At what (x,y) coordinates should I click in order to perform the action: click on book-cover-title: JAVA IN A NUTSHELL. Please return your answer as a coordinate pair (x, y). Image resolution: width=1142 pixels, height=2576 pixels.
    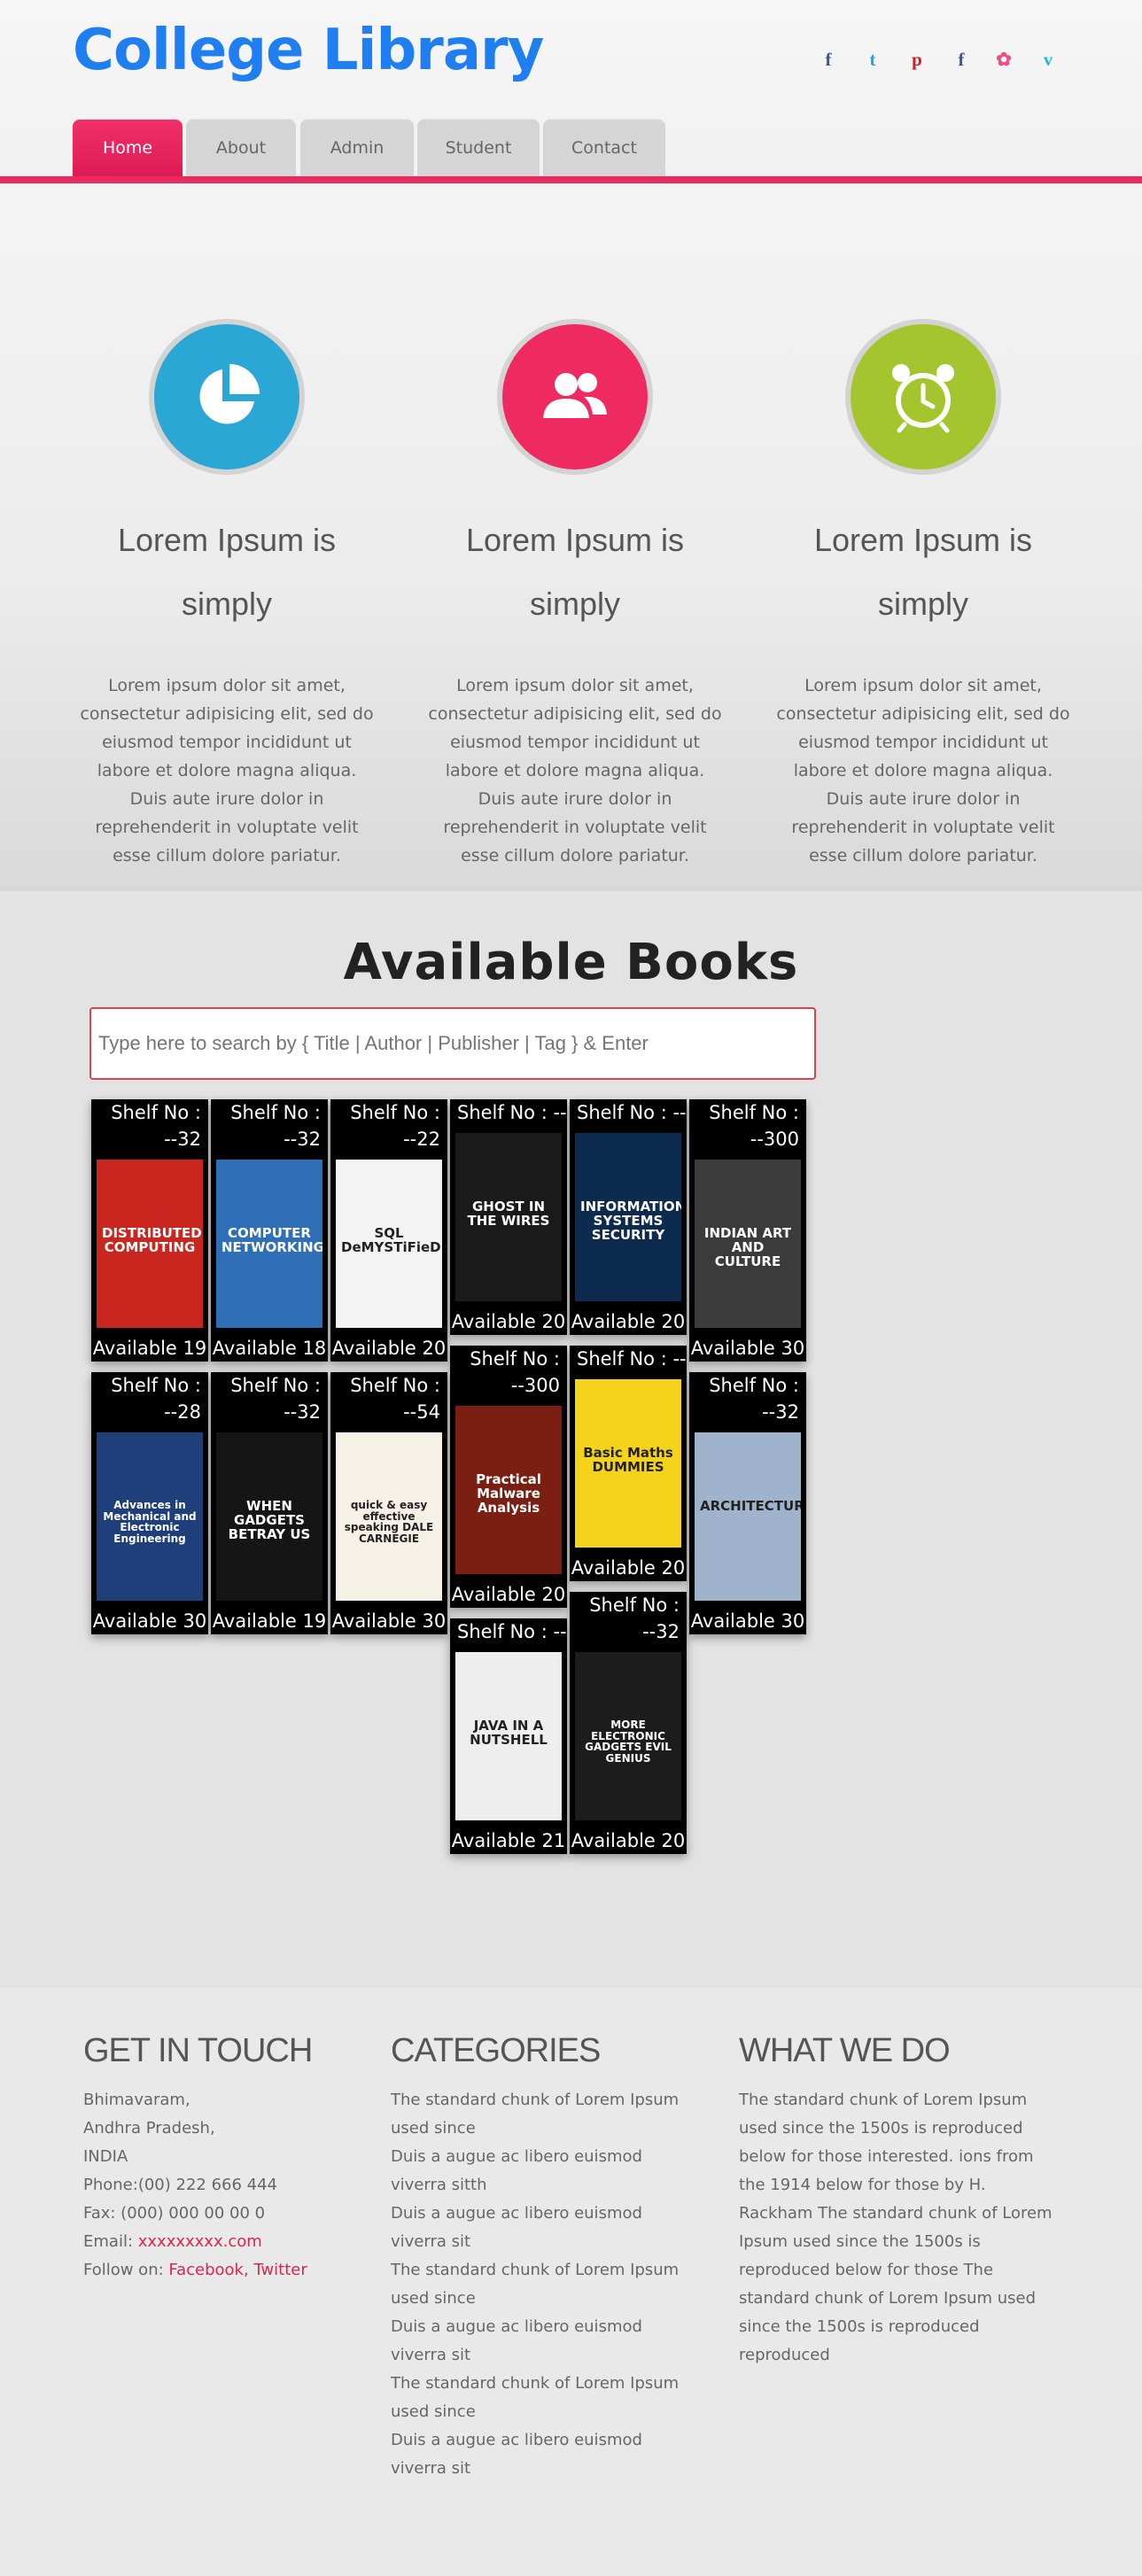
    Looking at the image, I should click on (509, 1733).